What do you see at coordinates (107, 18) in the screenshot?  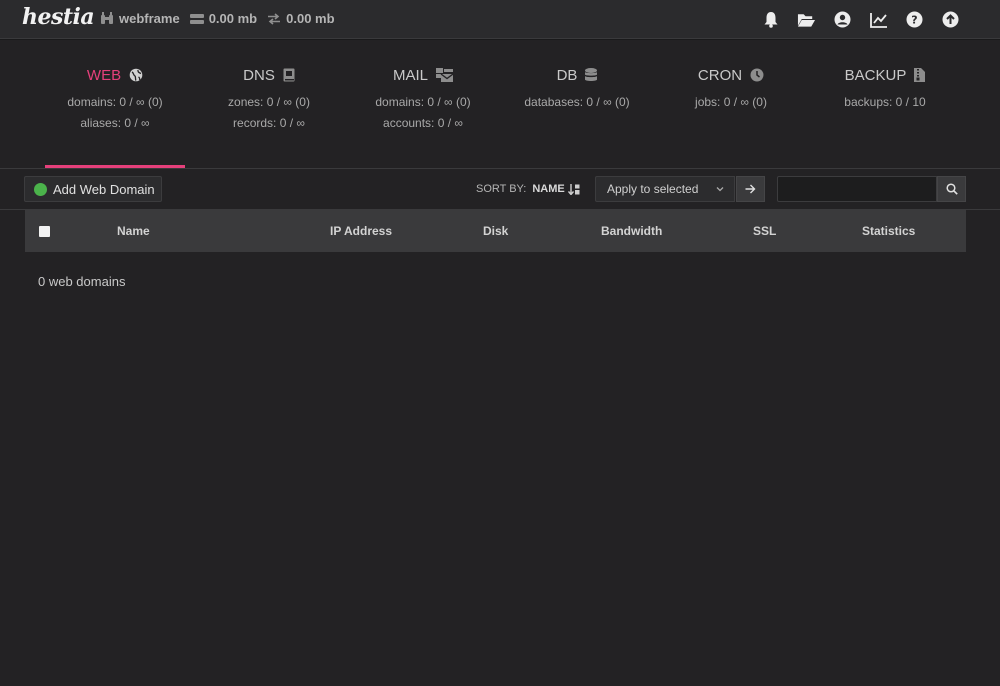 I see `binoculars-icon` at bounding box center [107, 18].